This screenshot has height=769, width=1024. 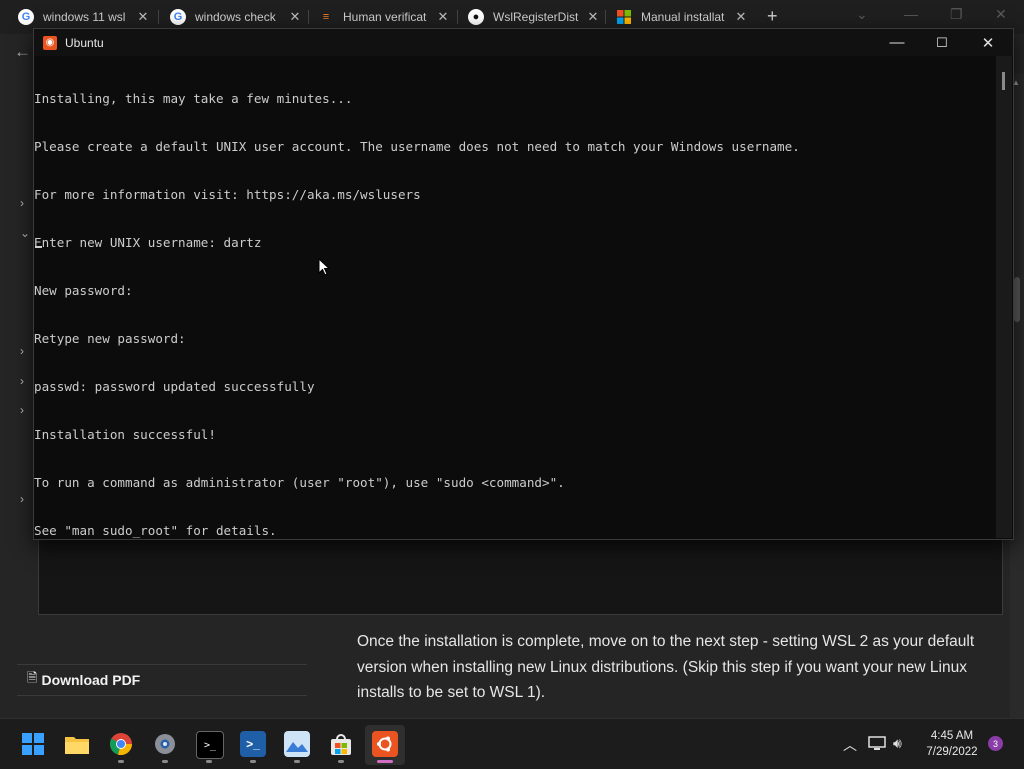 What do you see at coordinates (165, 744) in the screenshot?
I see `settings-icon` at bounding box center [165, 744].